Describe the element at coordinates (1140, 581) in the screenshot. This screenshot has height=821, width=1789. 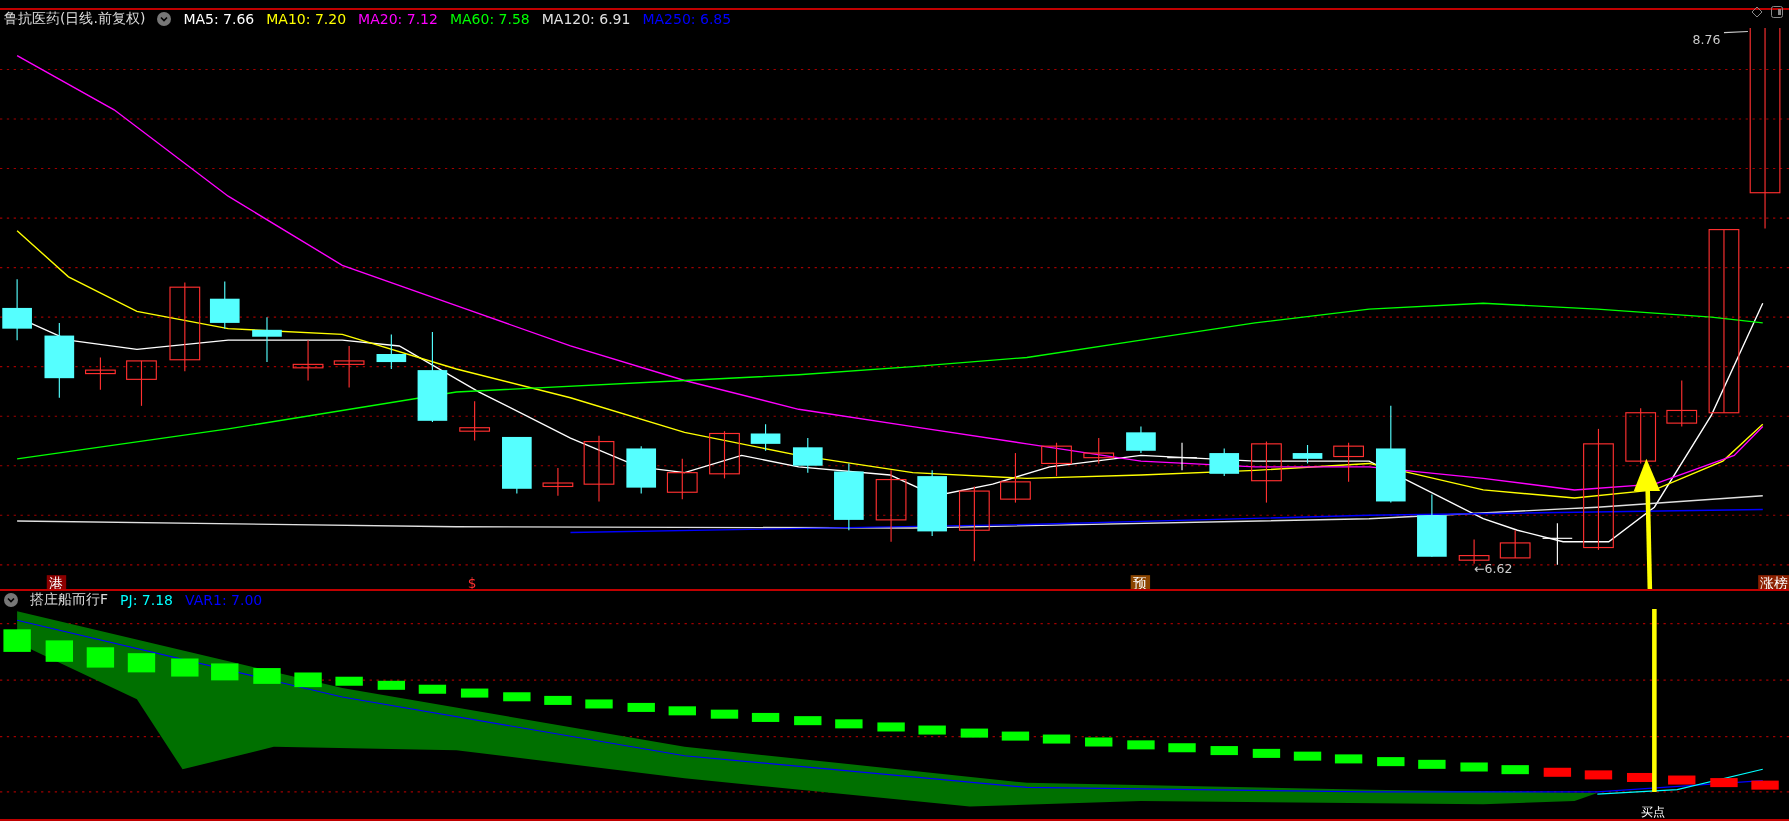
I see `event-tag: 预` at that location.